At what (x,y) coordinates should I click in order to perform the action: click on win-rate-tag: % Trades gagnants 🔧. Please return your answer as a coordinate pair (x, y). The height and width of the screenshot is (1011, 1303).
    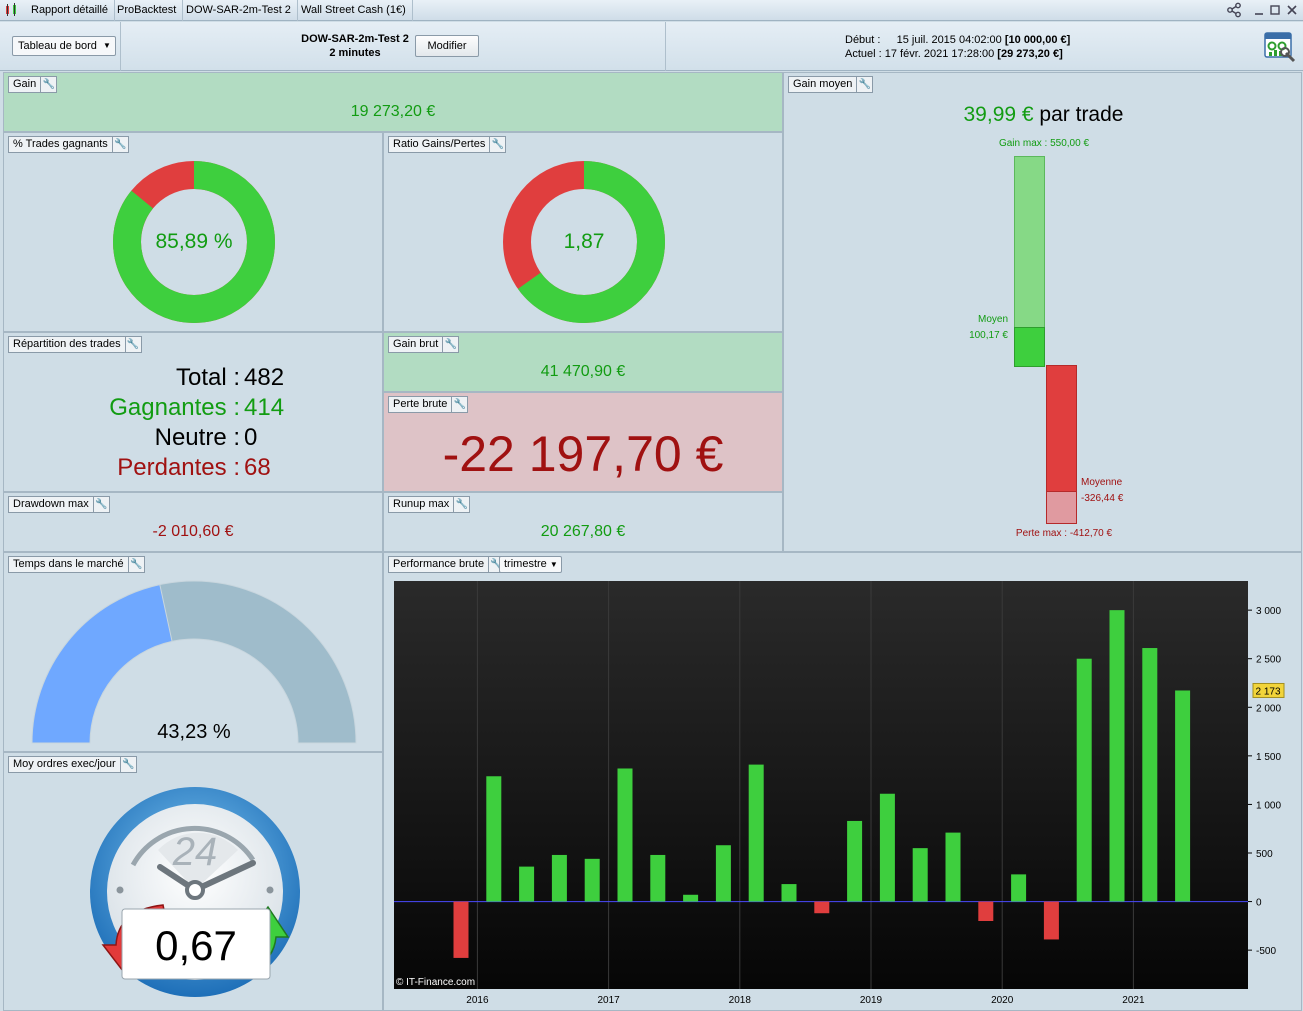
    Looking at the image, I should click on (68, 144).